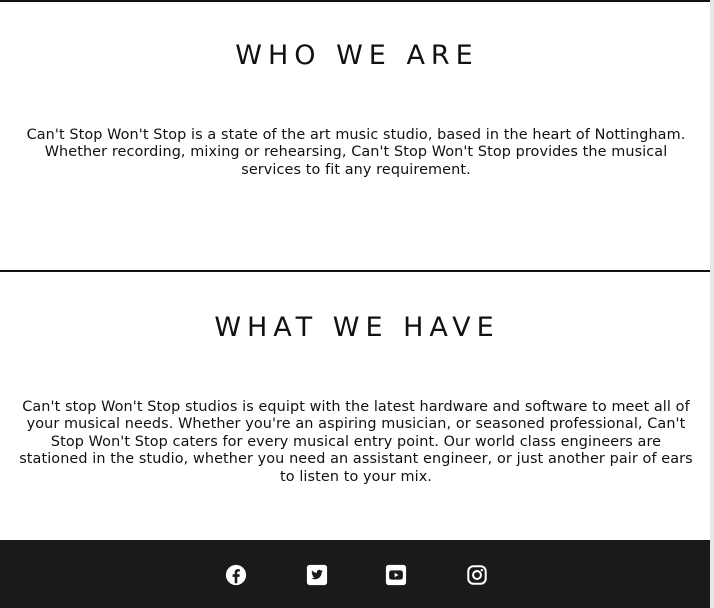 The image size is (714, 608). Describe the element at coordinates (357, 55) in the screenshot. I see `who-we-are-heading: WHO WE ARE` at that location.